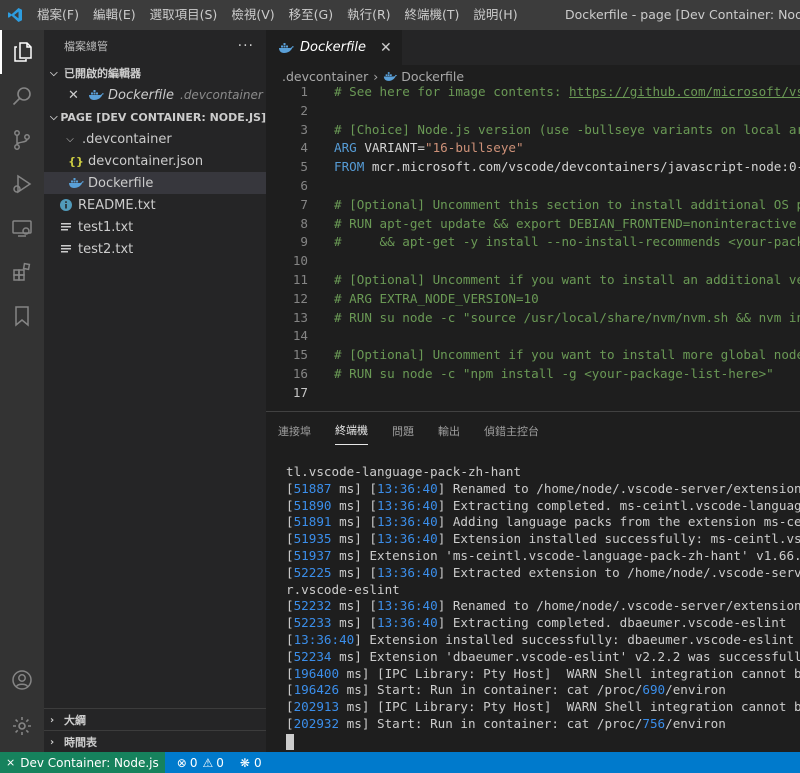  I want to click on menu-item-4: 移至(G), so click(311, 15).